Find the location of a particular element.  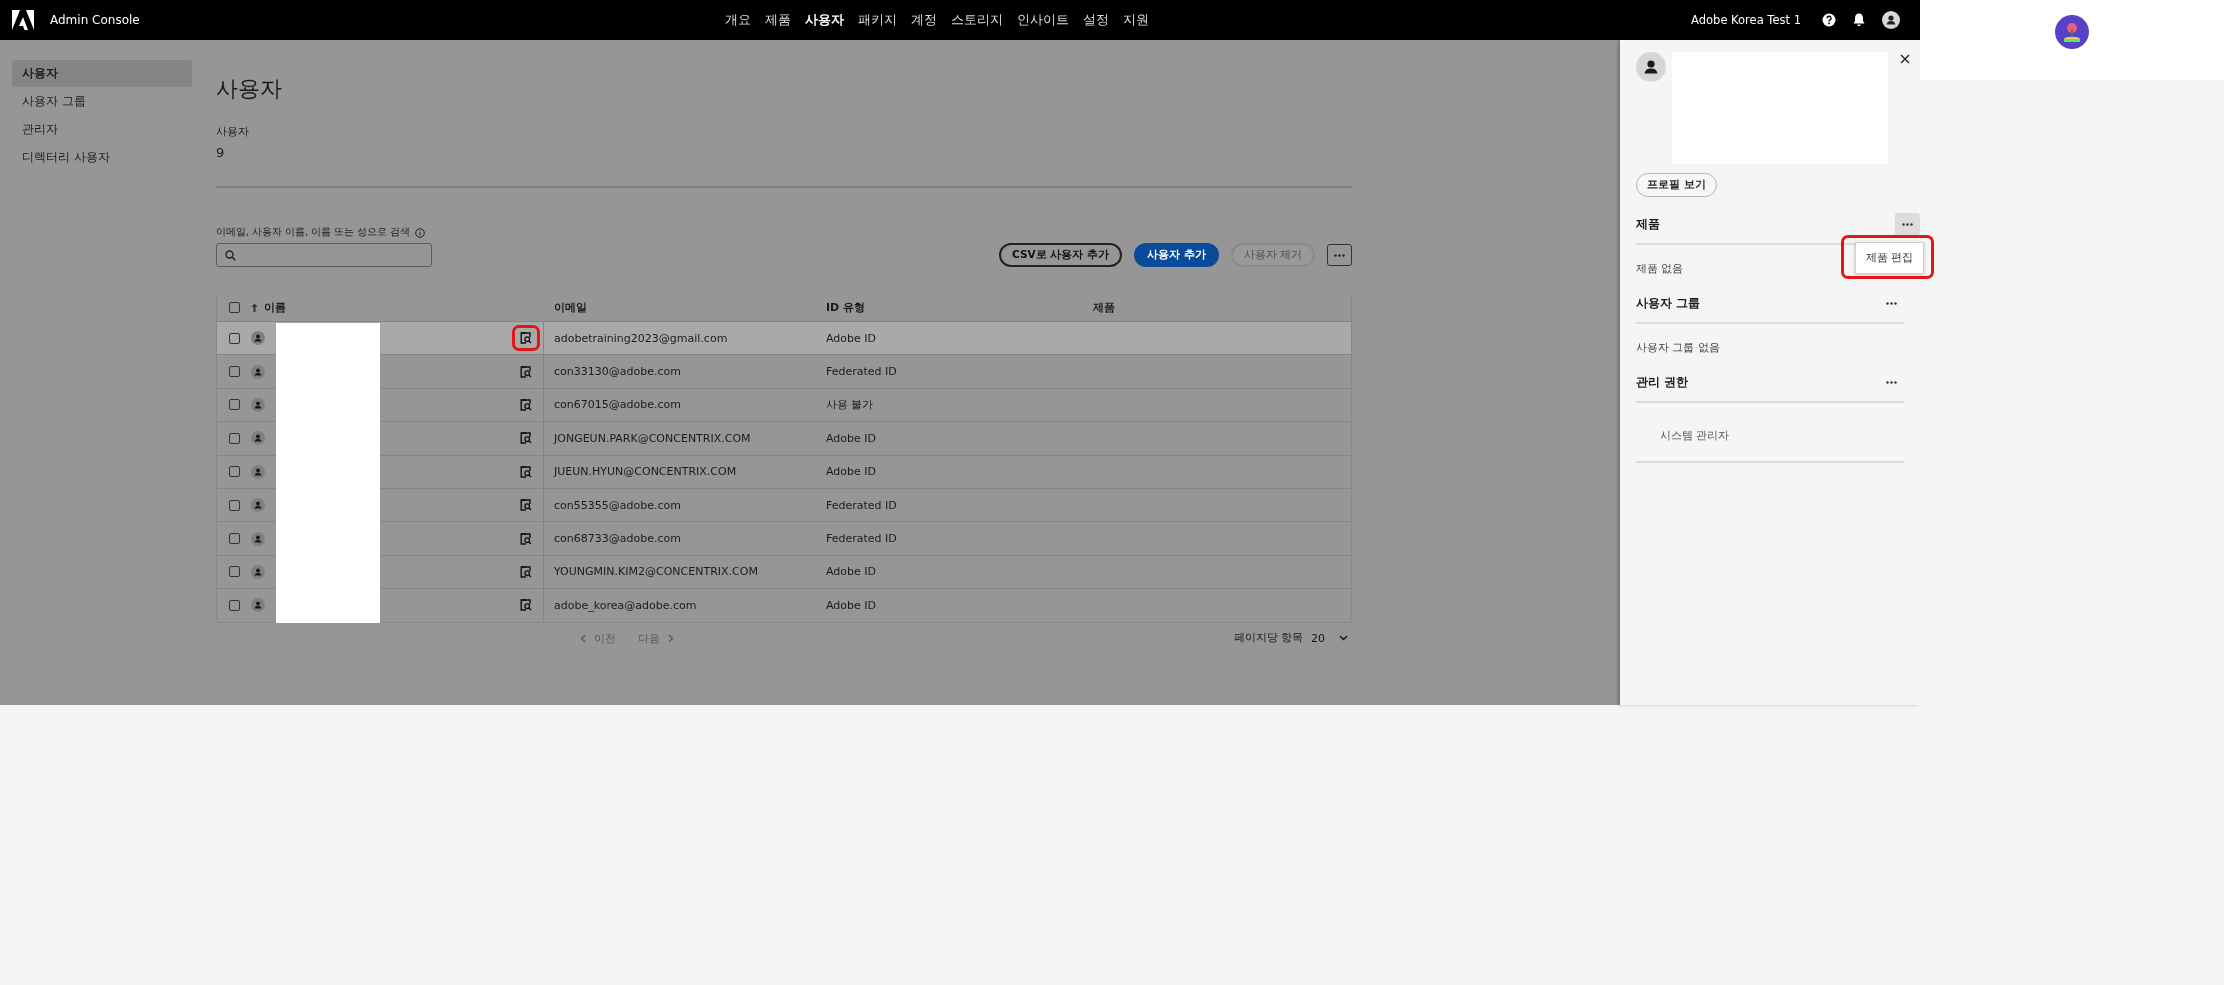

page-title: 사용자 is located at coordinates (249, 89).